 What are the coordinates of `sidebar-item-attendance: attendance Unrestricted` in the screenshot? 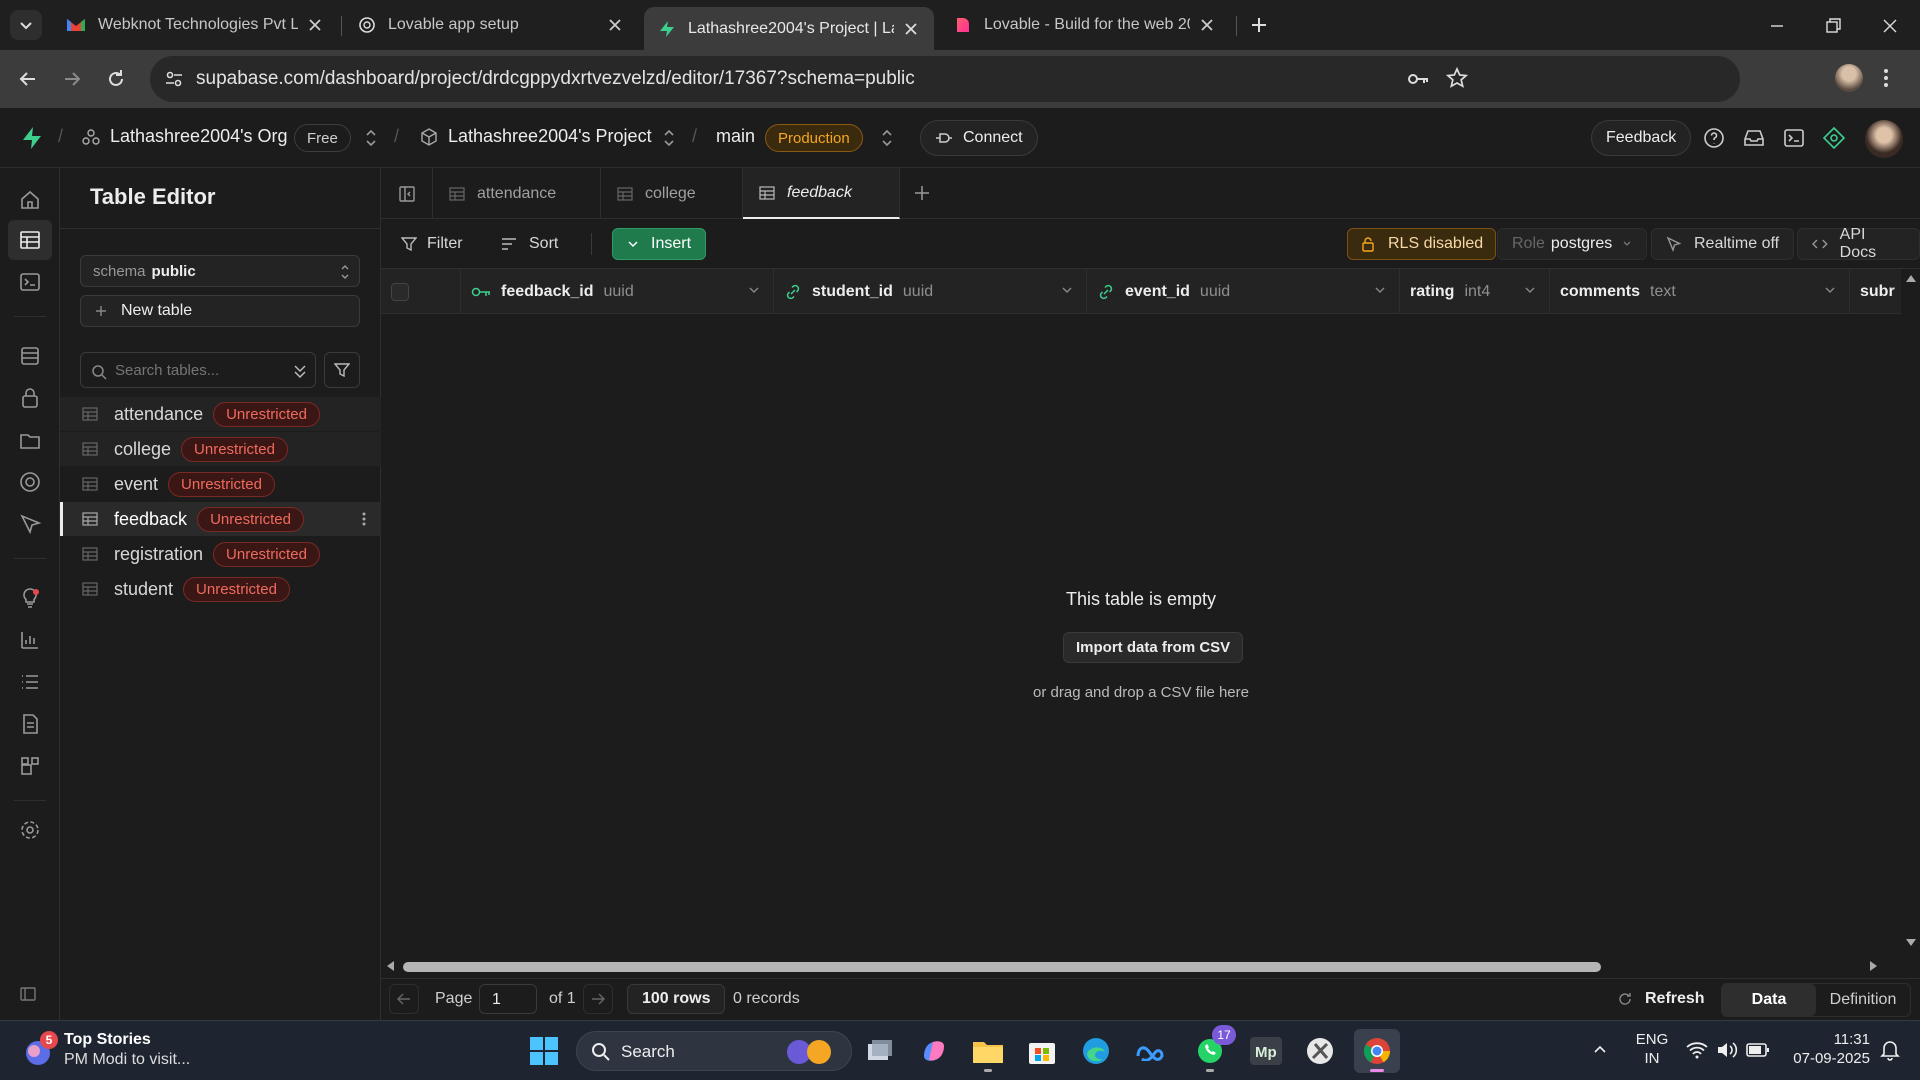 It's located at (220, 414).